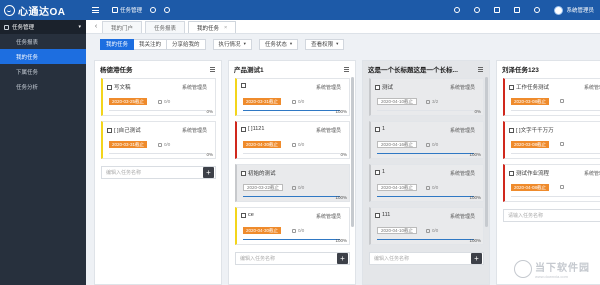 The width and height of the screenshot is (600, 285). Describe the element at coordinates (165, 27) in the screenshot. I see `tab-task-report: 任务报表` at that location.